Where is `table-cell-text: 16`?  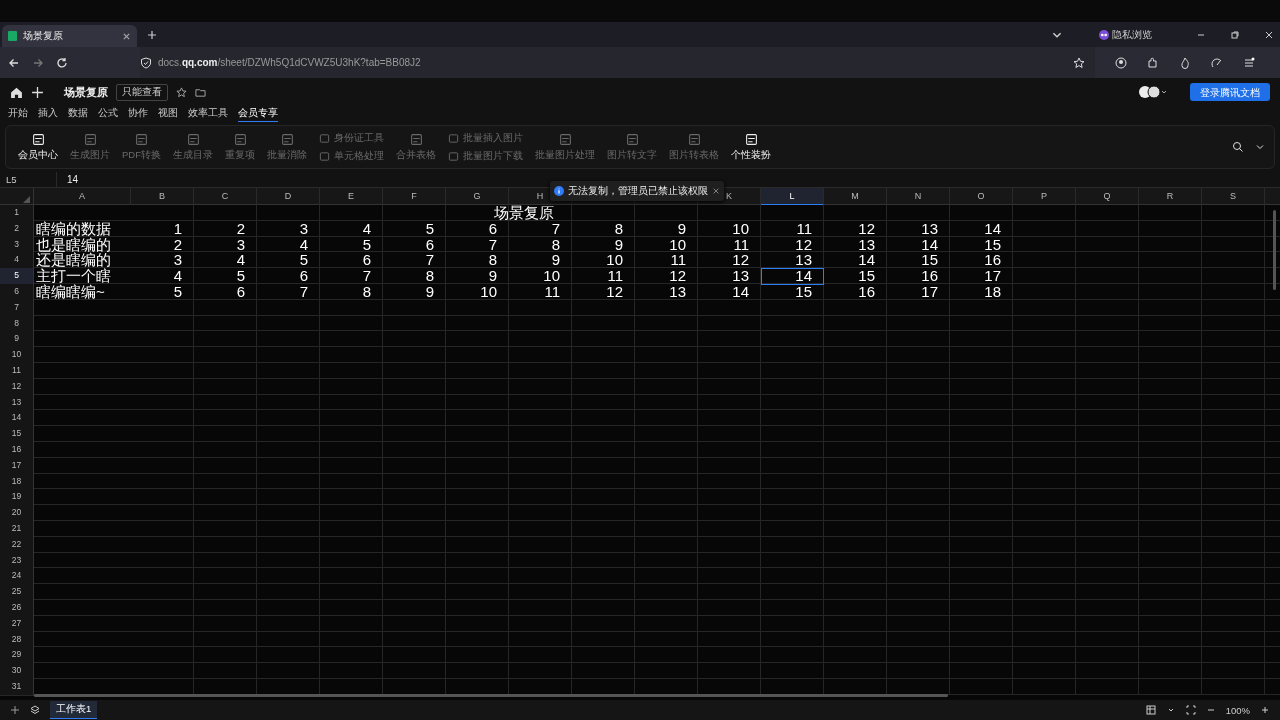 table-cell-text: 16 is located at coordinates (866, 292).